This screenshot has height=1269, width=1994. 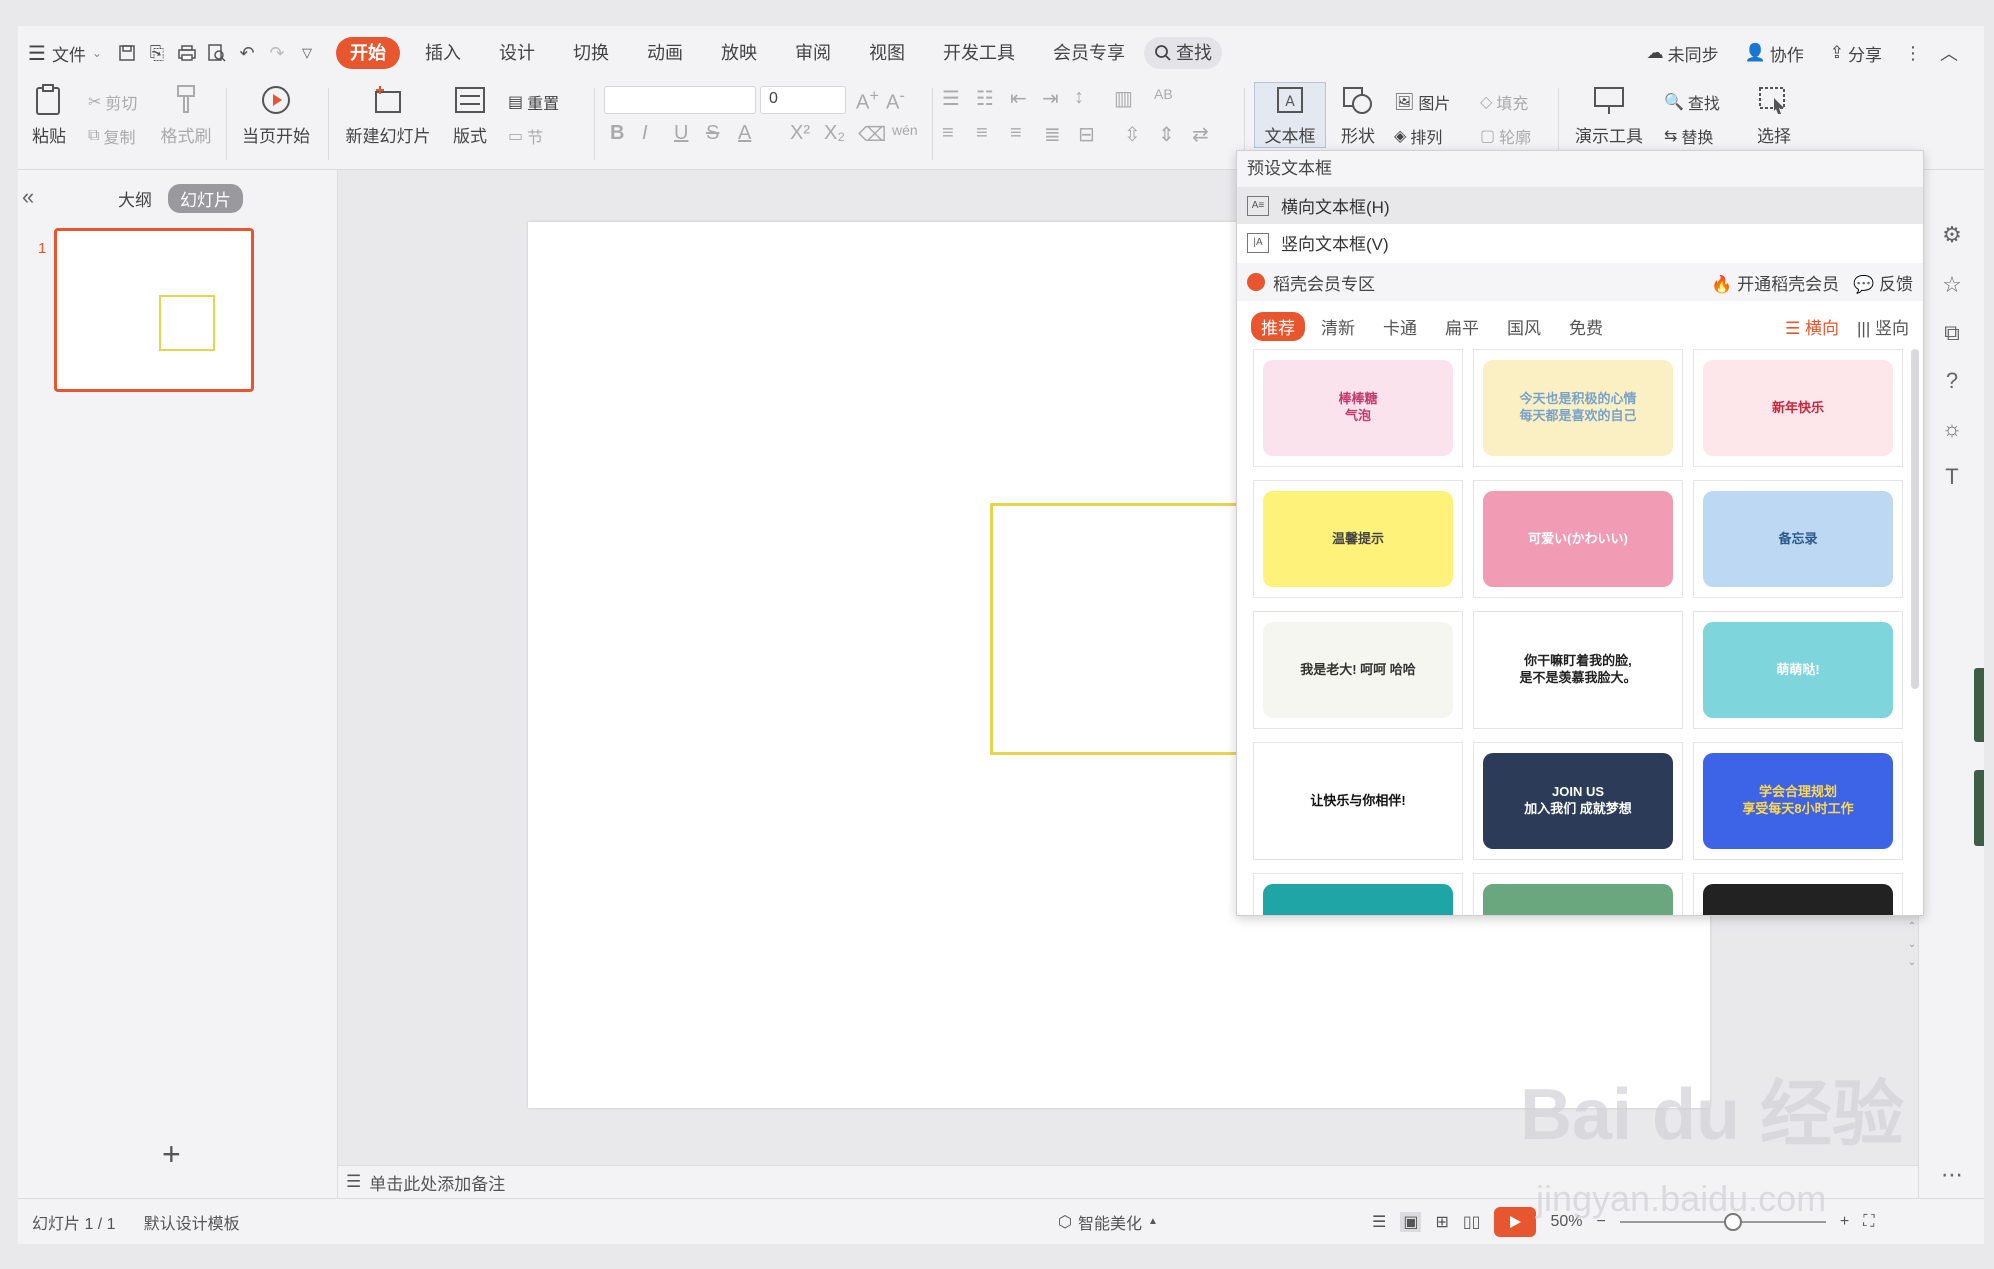 What do you see at coordinates (982, 133) in the screenshot?
I see `align-center-icon: ≡` at bounding box center [982, 133].